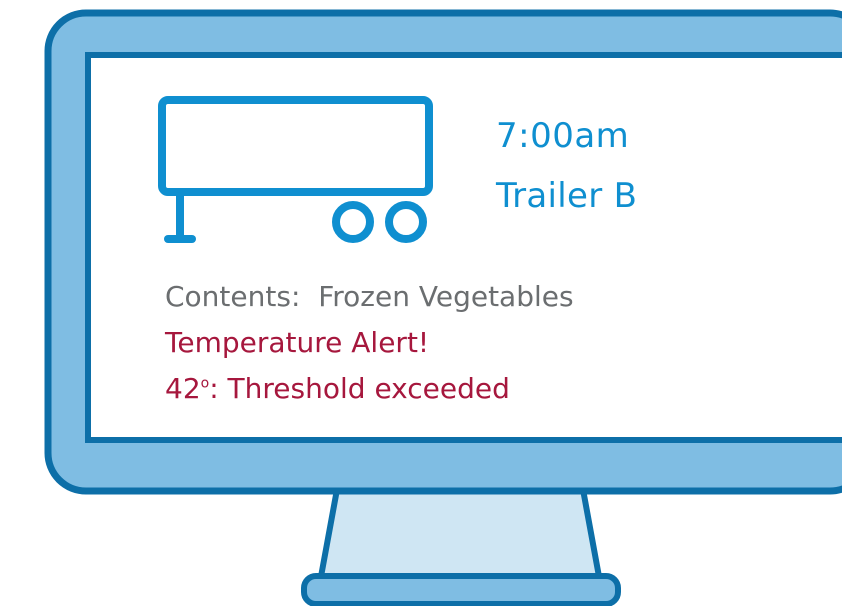 Image resolution: width=842 pixels, height=606 pixels. What do you see at coordinates (359, 388) in the screenshot?
I see `threshold-message: : Threshold exceeded` at bounding box center [359, 388].